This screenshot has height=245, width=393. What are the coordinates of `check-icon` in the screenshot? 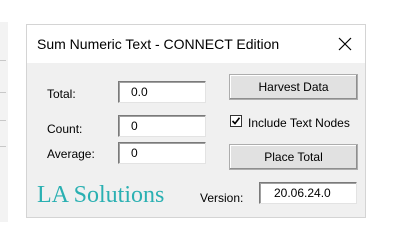 It's located at (236, 121).